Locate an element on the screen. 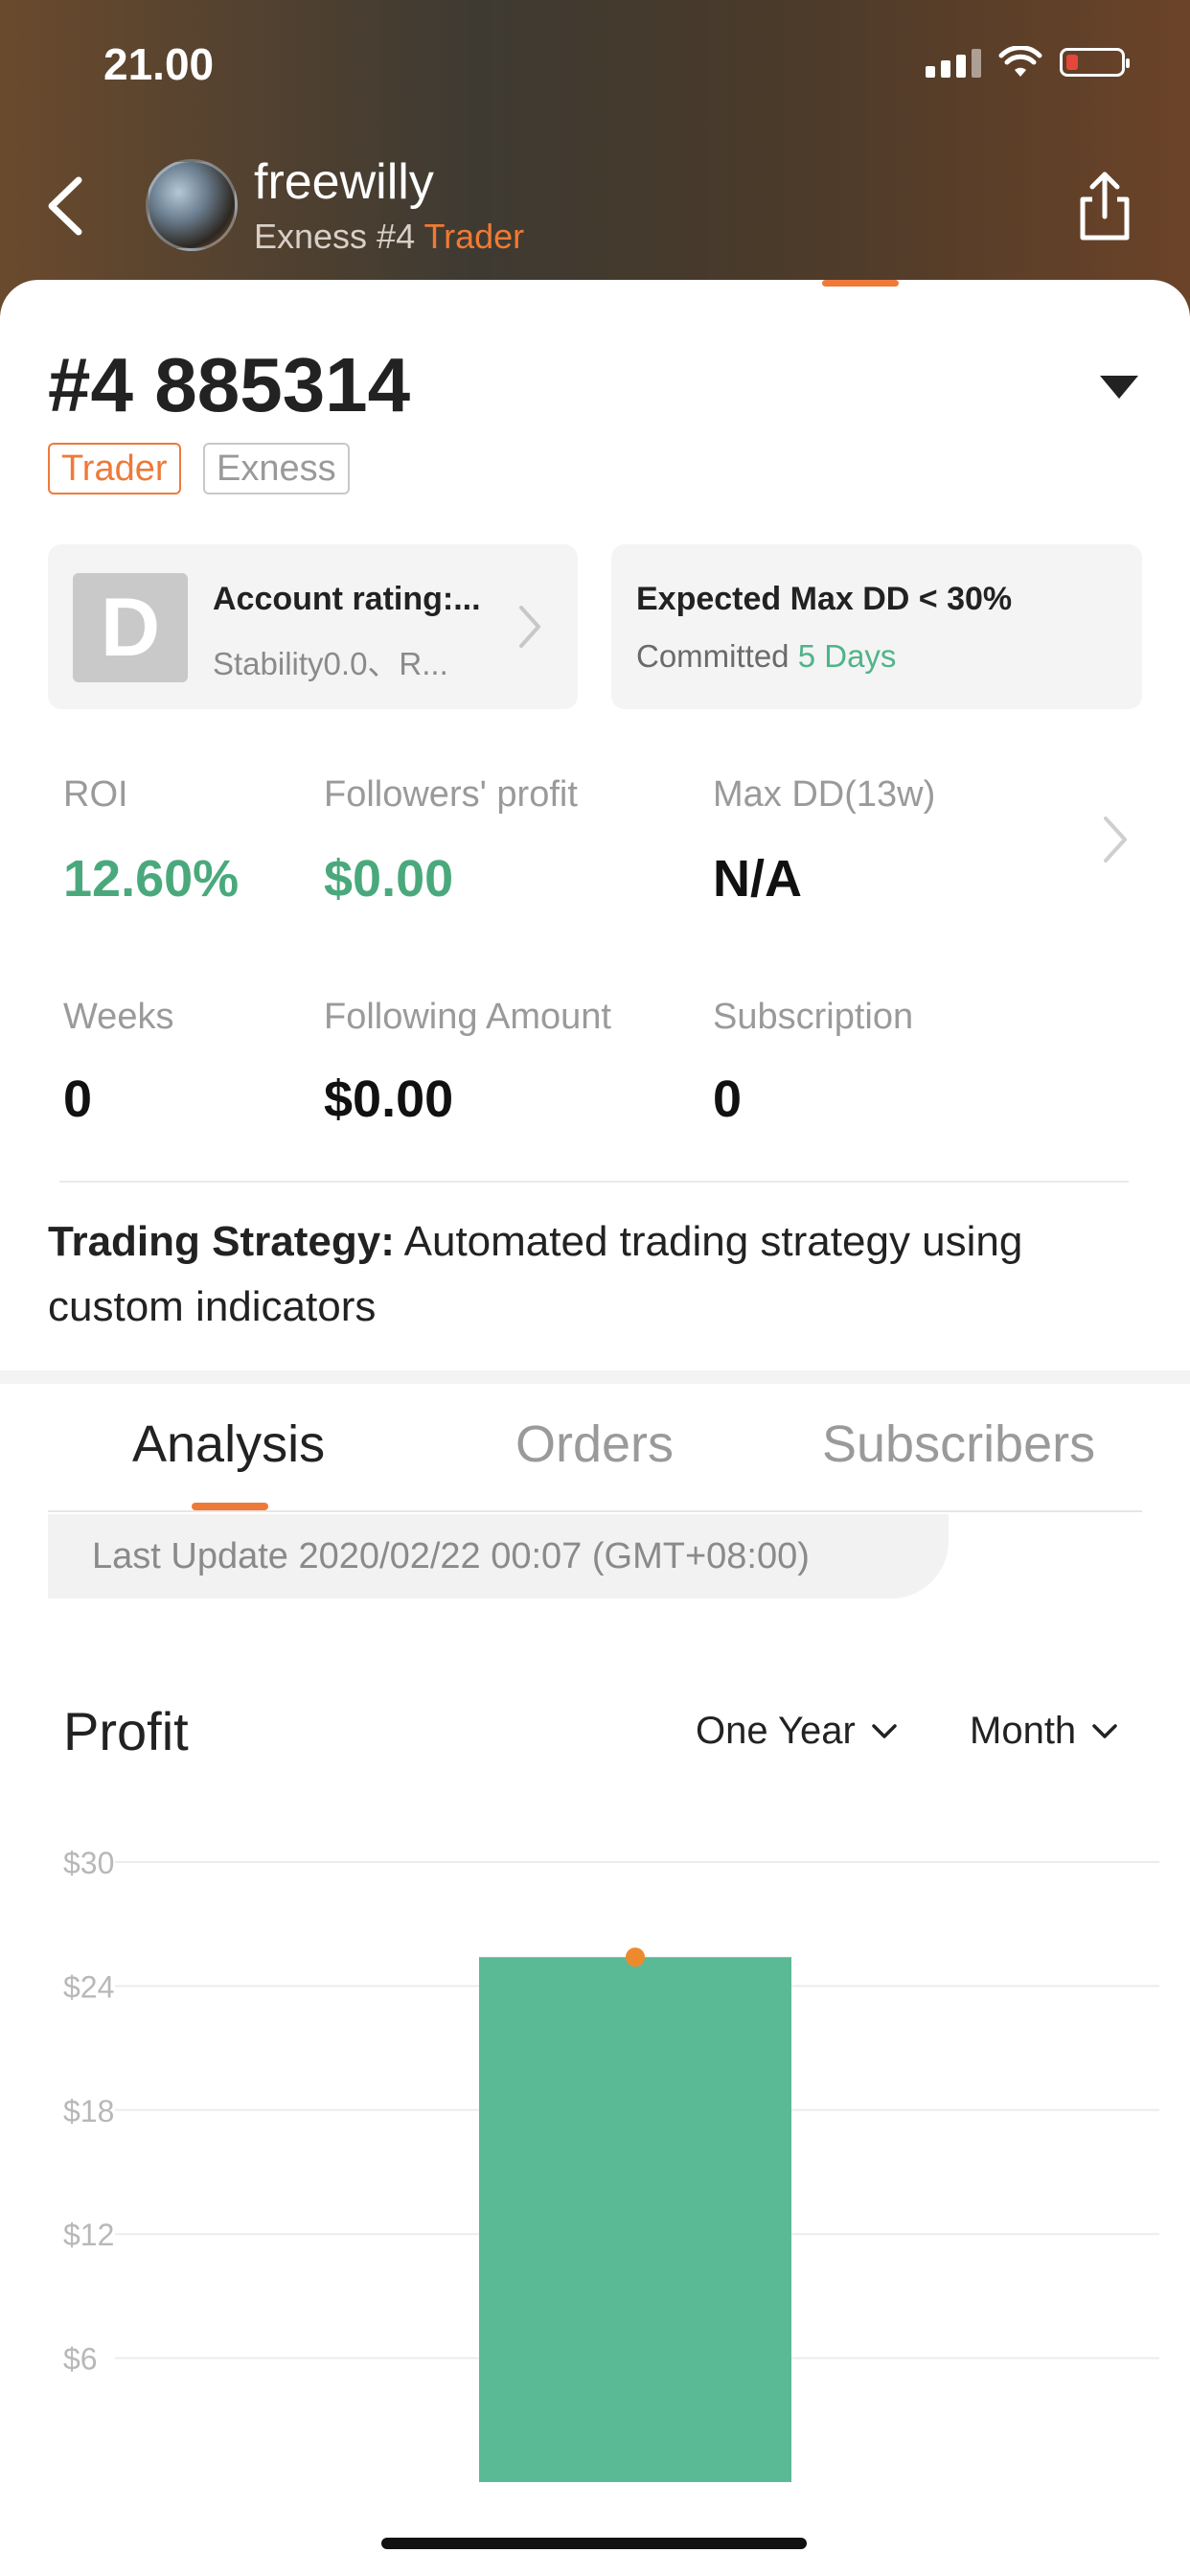 This screenshot has height=2576, width=1190. committed-text: Committed 5 Days is located at coordinates (766, 656).